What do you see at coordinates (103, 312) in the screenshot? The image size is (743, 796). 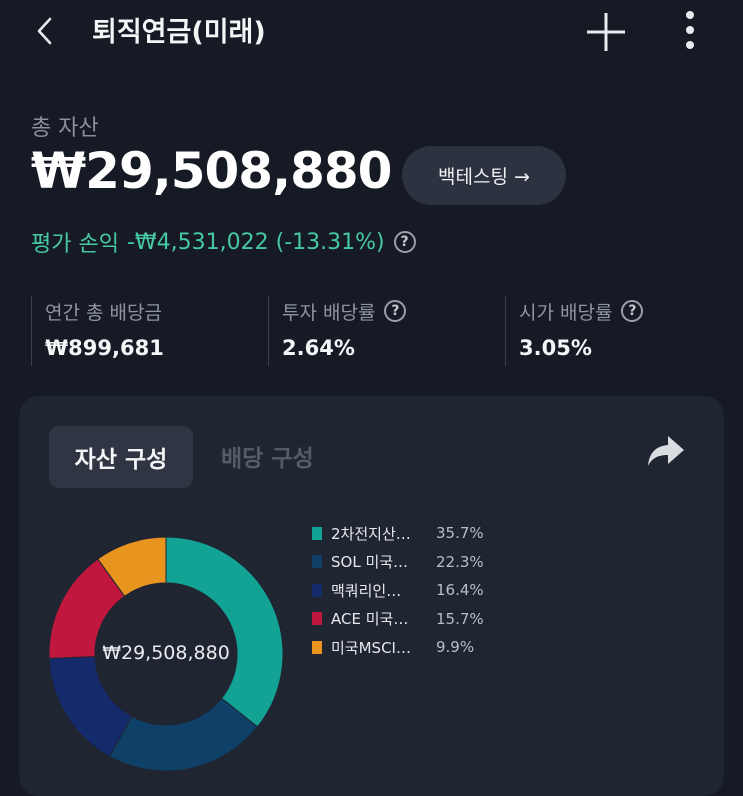 I see `stat-label: 연간 총 배당금` at bounding box center [103, 312].